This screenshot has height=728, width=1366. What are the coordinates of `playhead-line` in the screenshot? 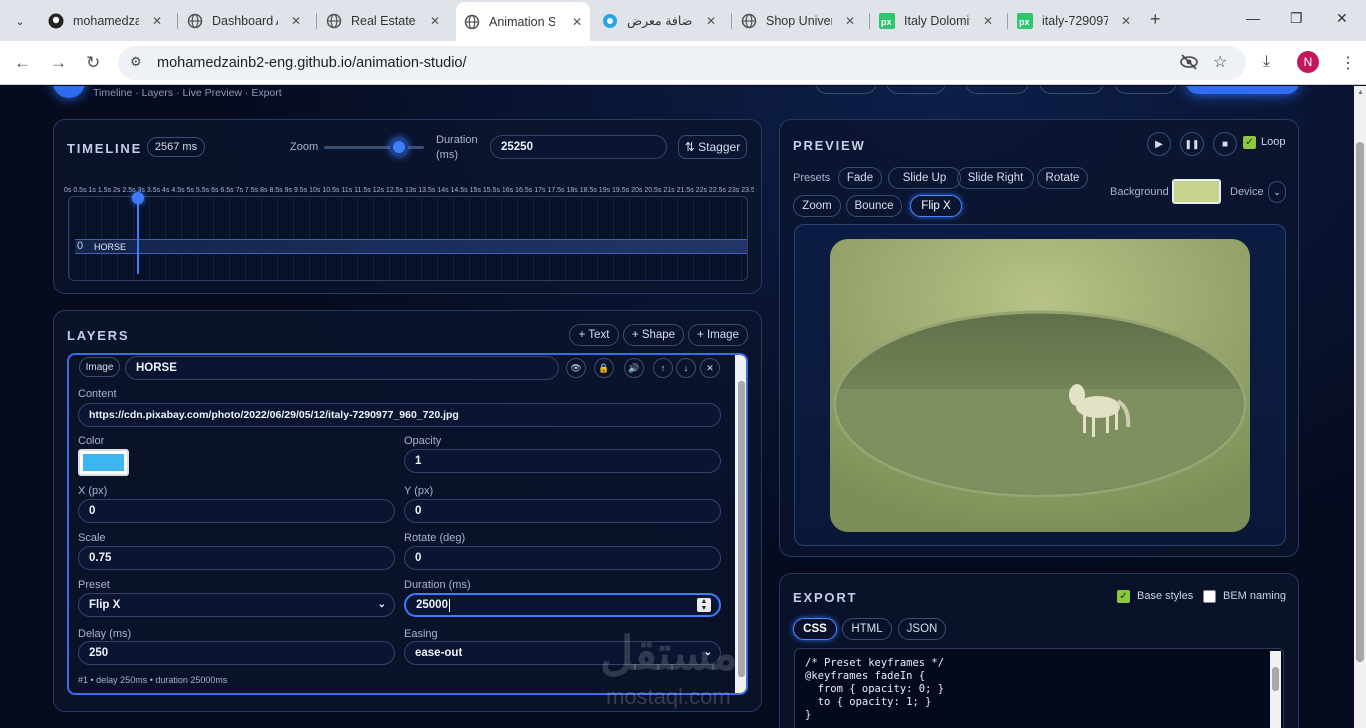 It's located at (138, 235).